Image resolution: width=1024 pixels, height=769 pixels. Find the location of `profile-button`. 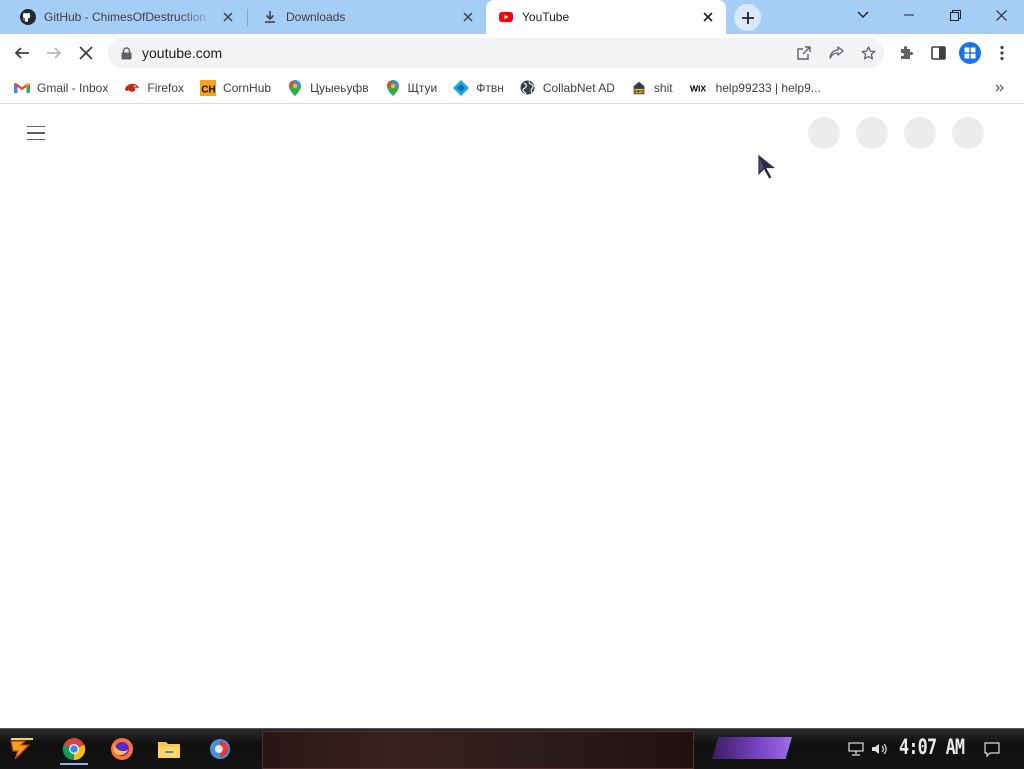

profile-button is located at coordinates (970, 53).